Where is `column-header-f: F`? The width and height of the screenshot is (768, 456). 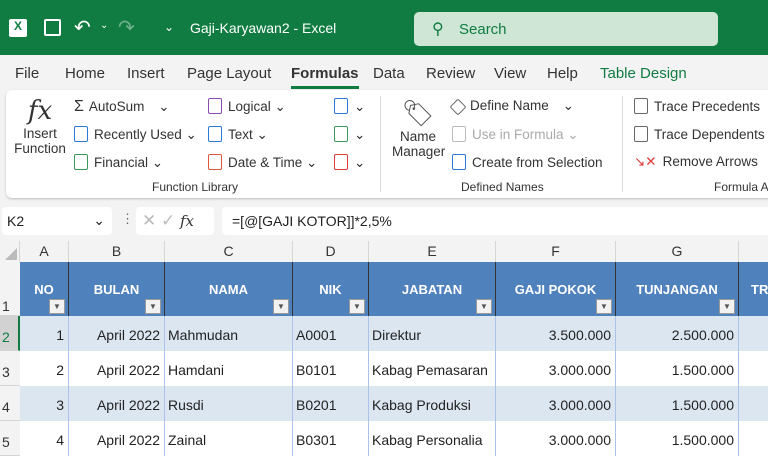 column-header-f: F is located at coordinates (556, 251).